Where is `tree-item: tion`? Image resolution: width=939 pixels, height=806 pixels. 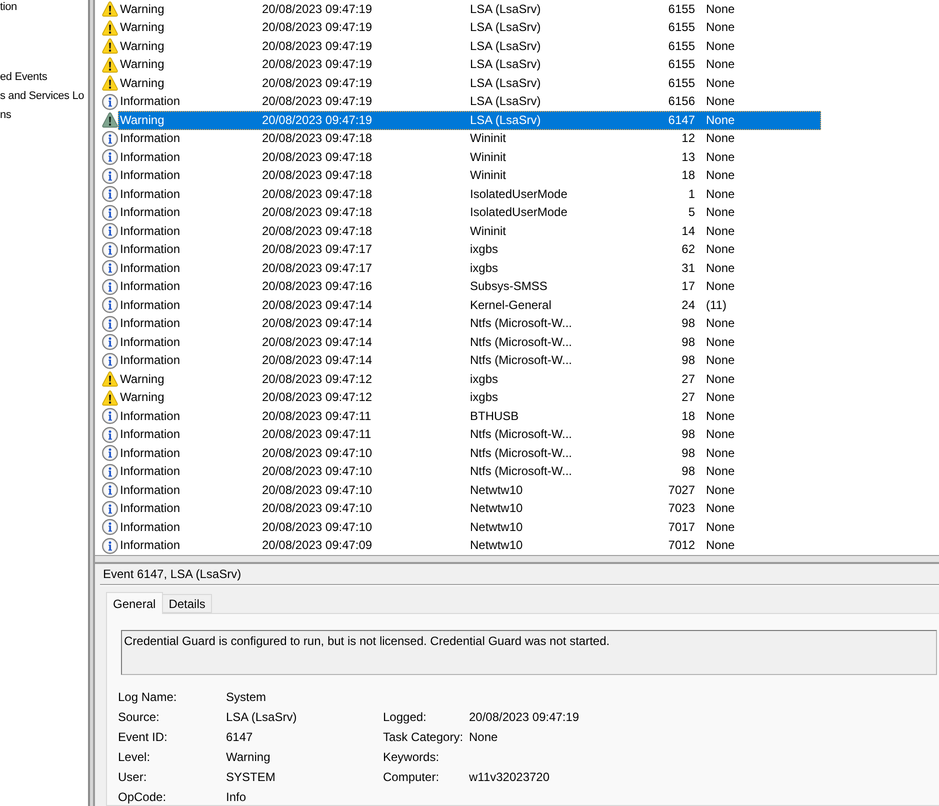 tree-item: tion is located at coordinates (8, 7).